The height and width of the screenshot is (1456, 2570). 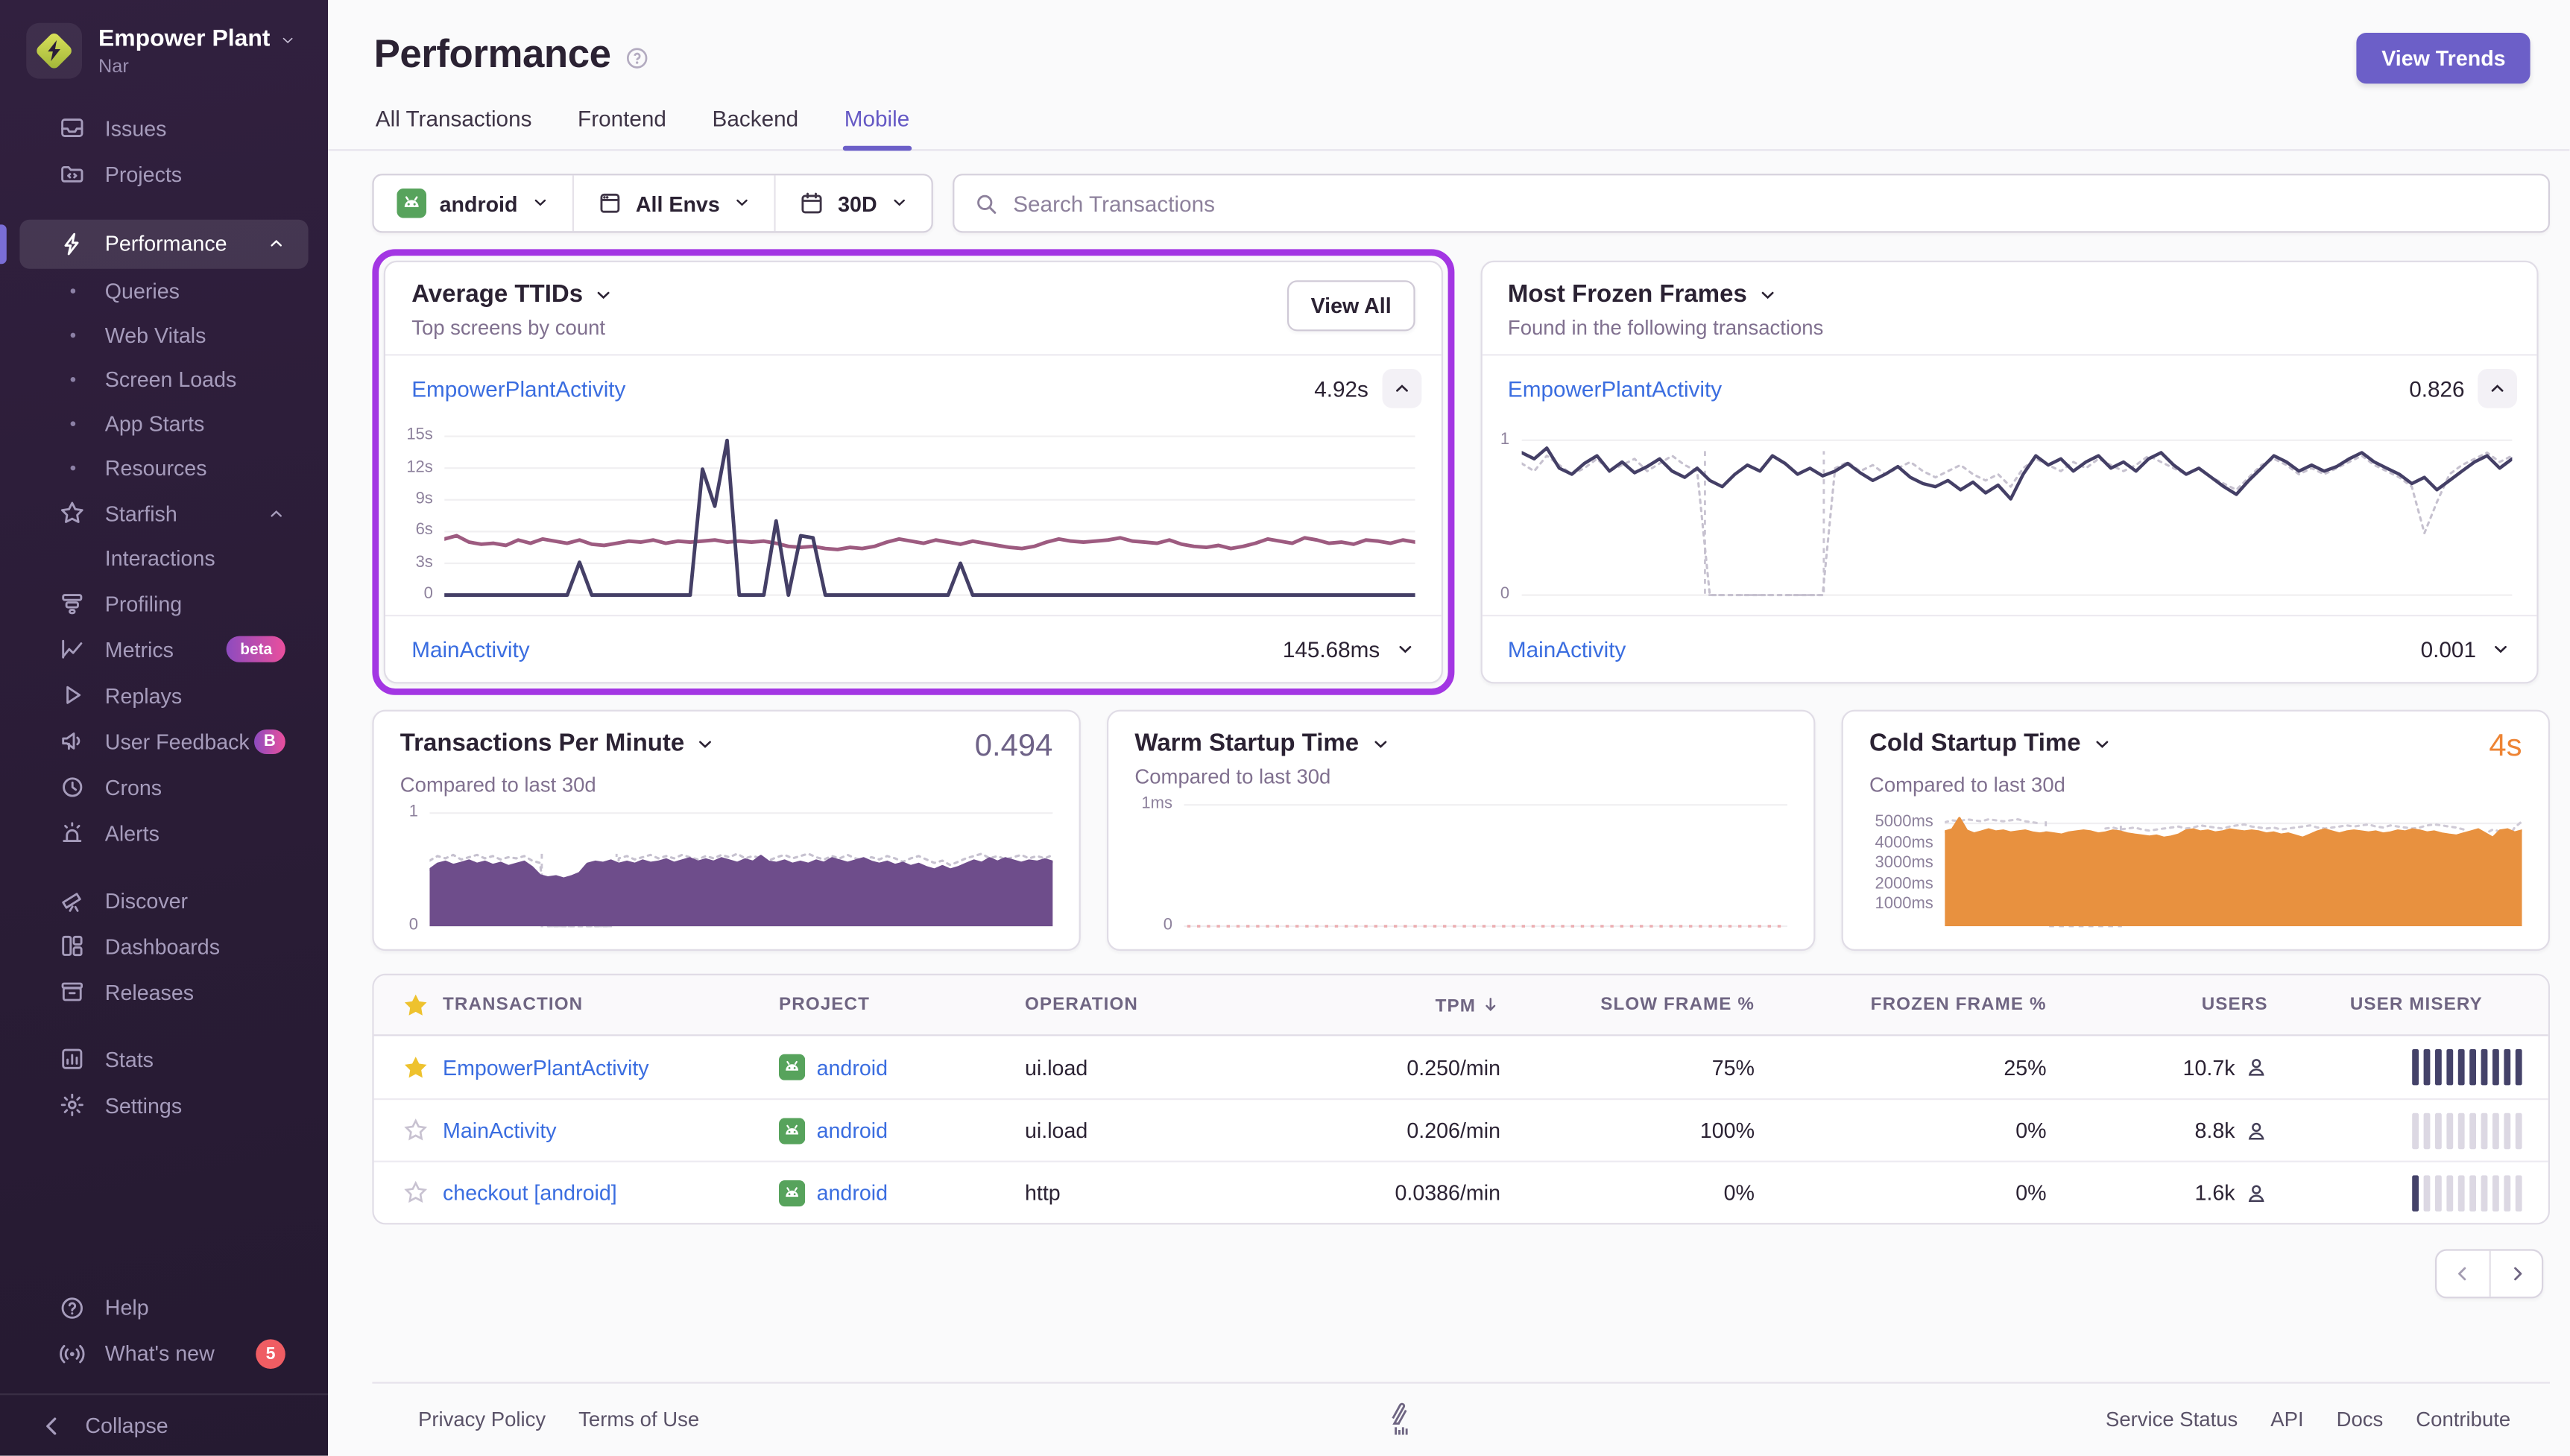 I want to click on date-range-filter: 30D, so click(x=852, y=203).